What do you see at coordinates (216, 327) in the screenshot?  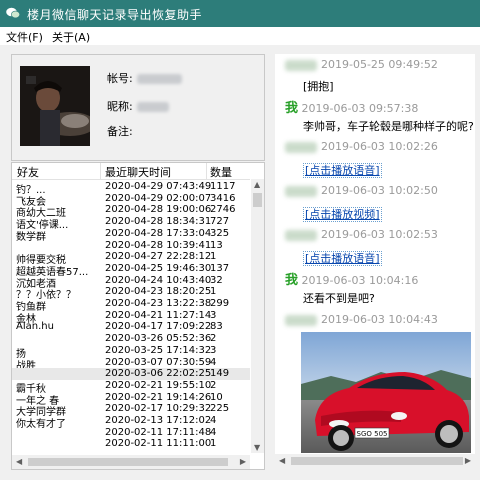 I see `message-count: 83` at bounding box center [216, 327].